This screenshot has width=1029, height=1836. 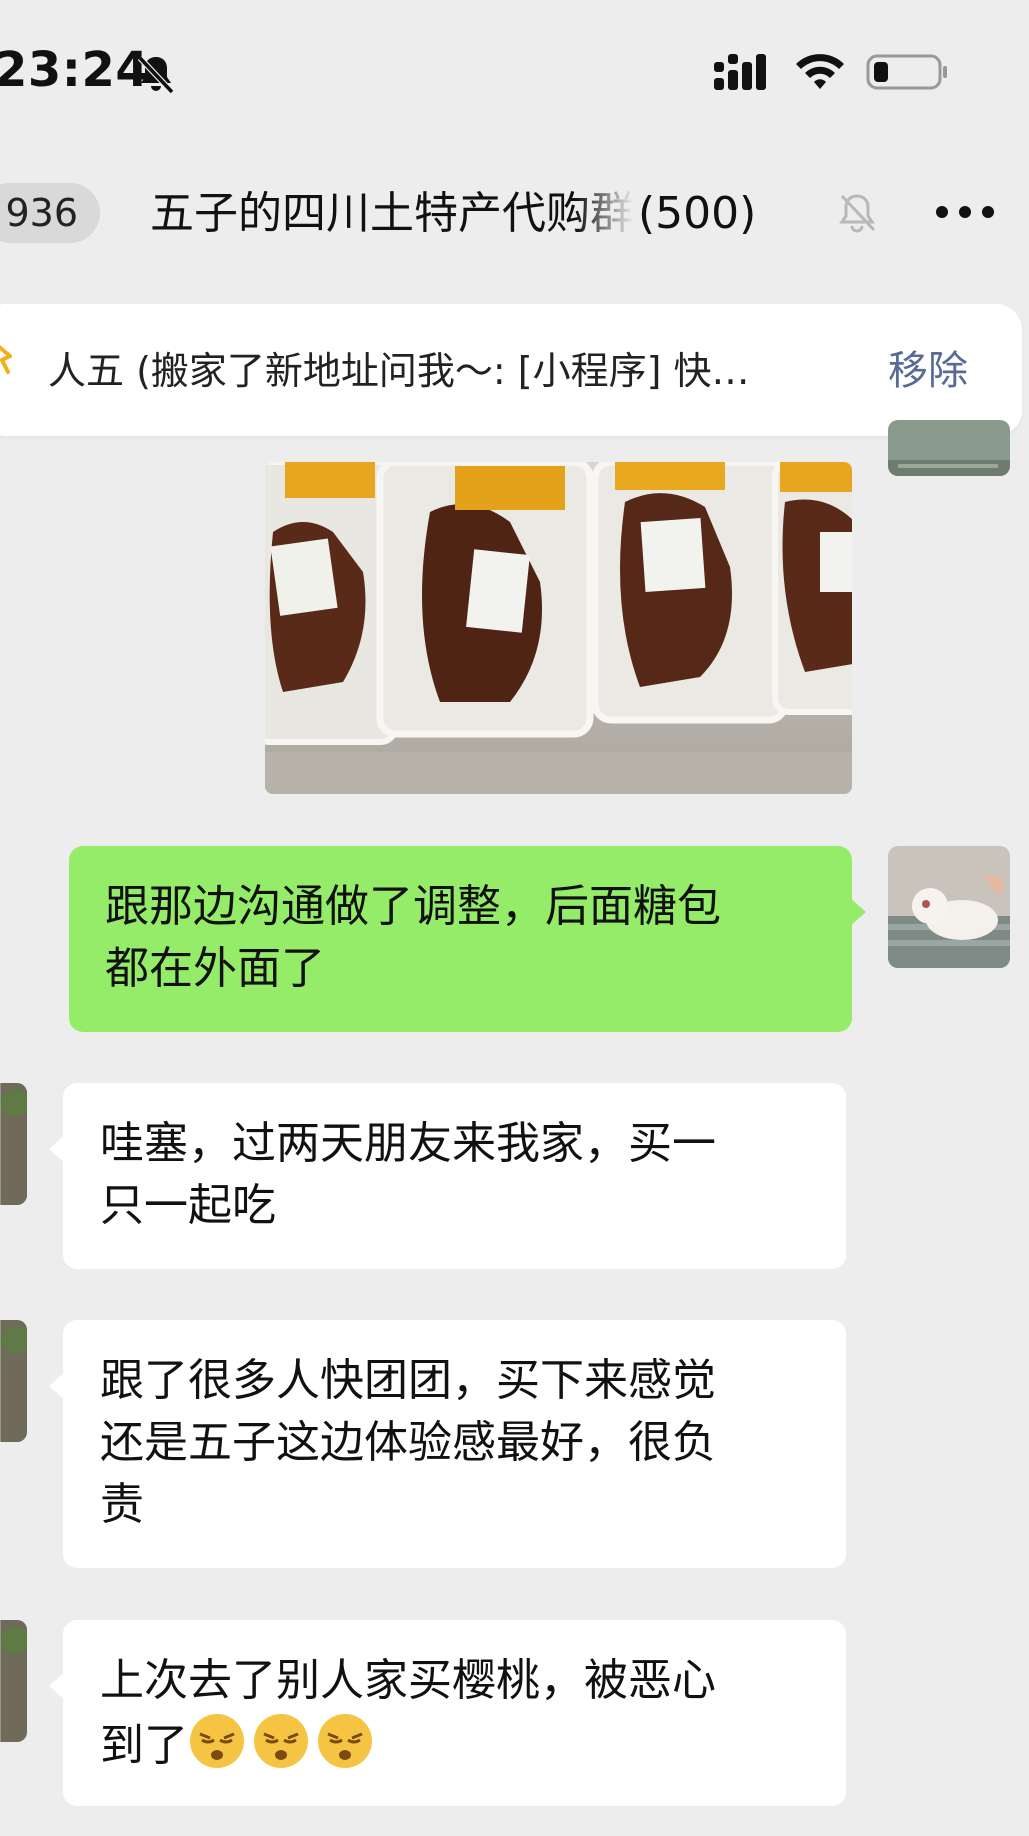 I want to click on more-icon, so click(x=965, y=212).